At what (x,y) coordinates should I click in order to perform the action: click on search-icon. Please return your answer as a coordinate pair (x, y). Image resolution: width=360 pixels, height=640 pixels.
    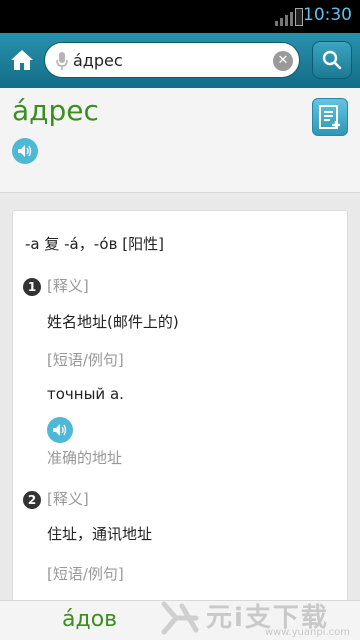
    Looking at the image, I should click on (332, 60).